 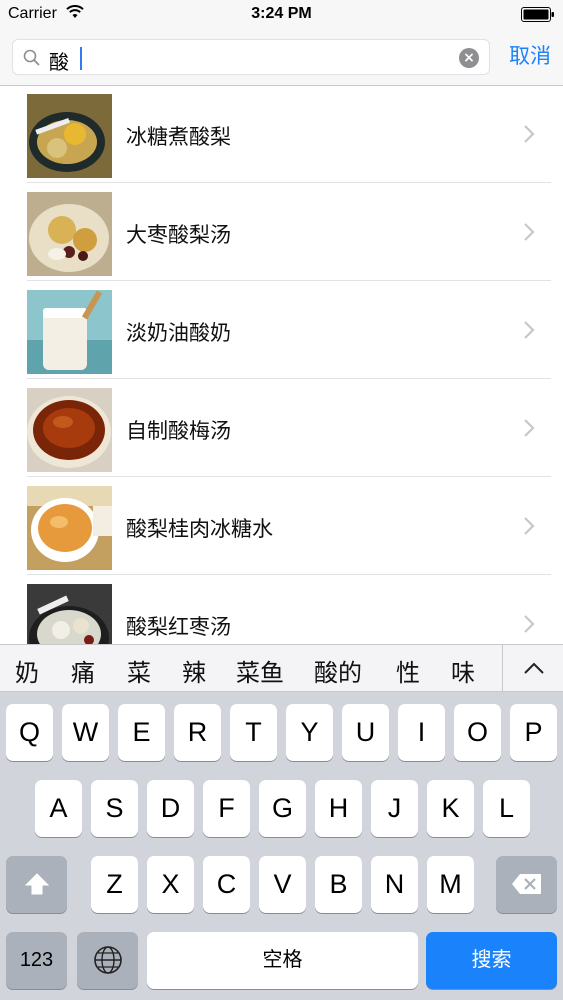 What do you see at coordinates (281, 232) in the screenshot?
I see `list-item: 大枣酸梨汤` at bounding box center [281, 232].